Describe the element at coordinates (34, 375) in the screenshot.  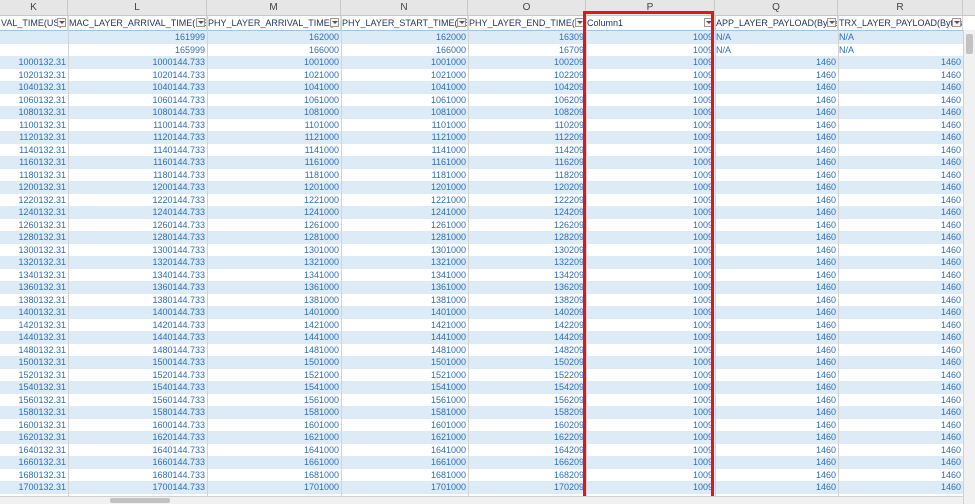
I see `table-cell: 1520132.31` at that location.